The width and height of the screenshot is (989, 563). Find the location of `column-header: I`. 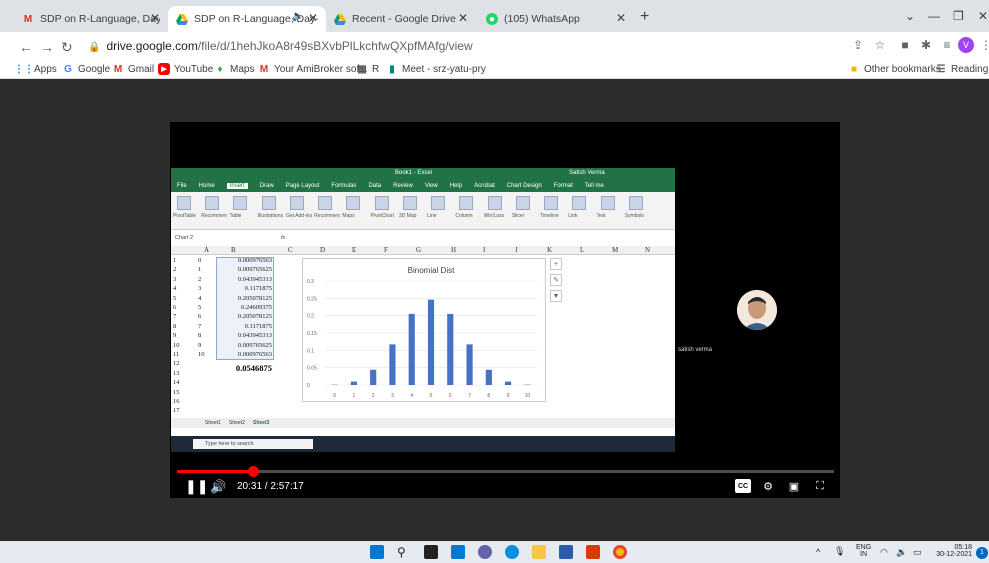

column-header: I is located at coordinates (484, 250).